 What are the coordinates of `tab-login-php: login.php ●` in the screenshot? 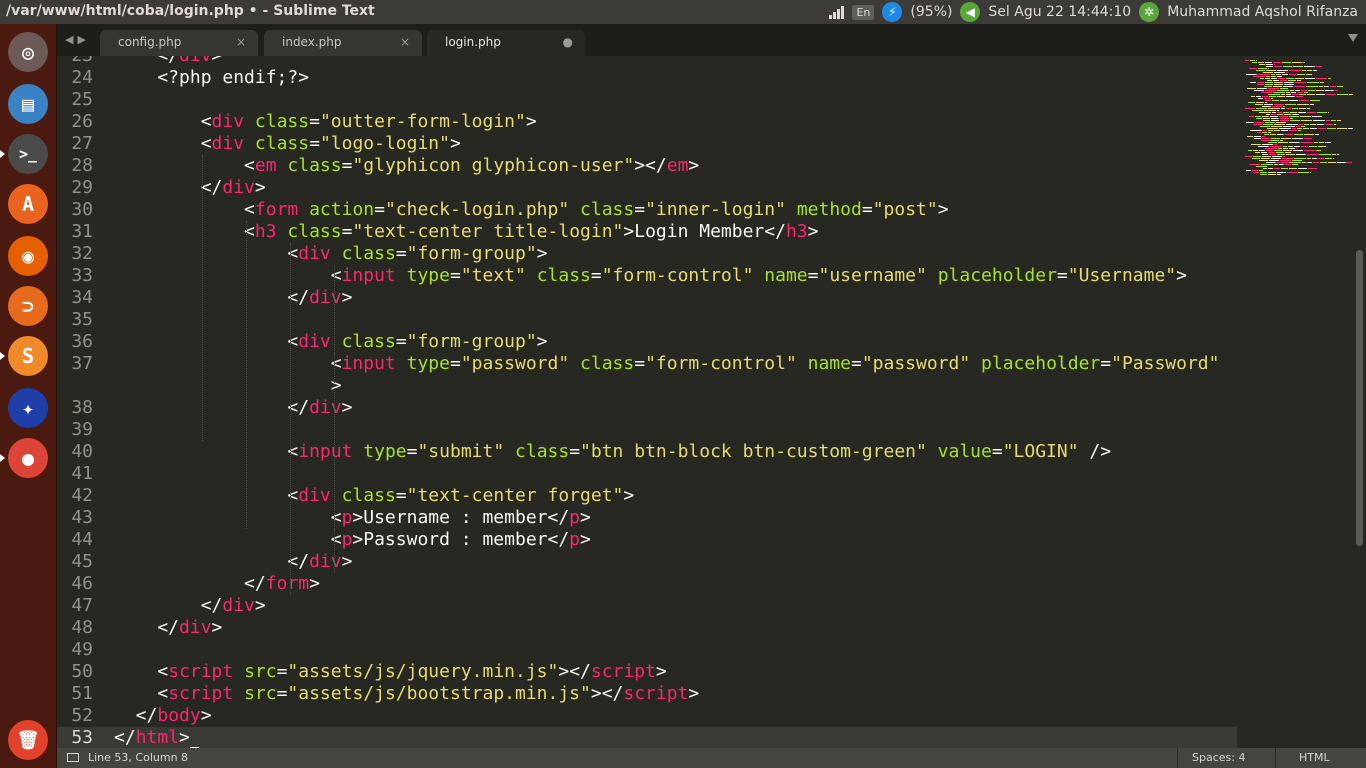 It's located at (506, 43).